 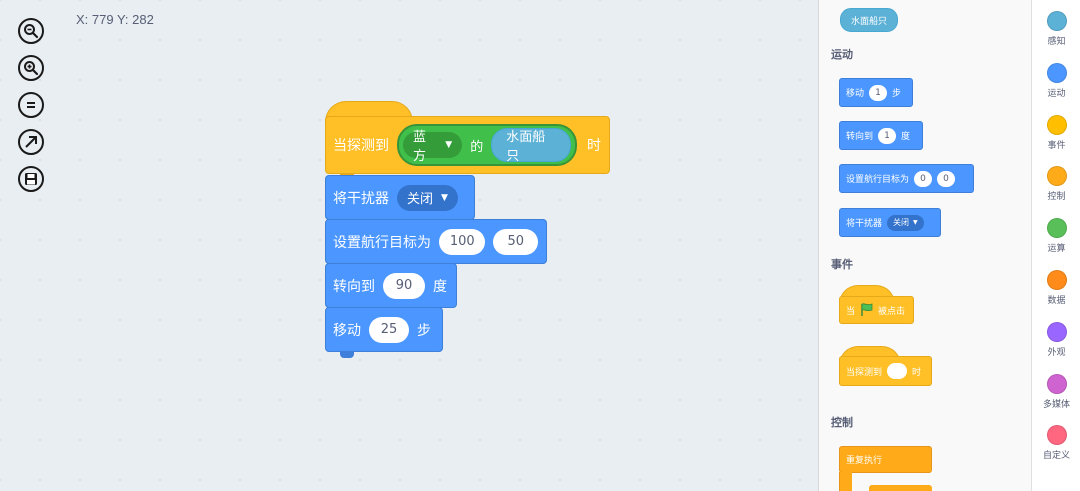 What do you see at coordinates (382, 242) in the screenshot?
I see `target-label: 设置航行目标为` at bounding box center [382, 242].